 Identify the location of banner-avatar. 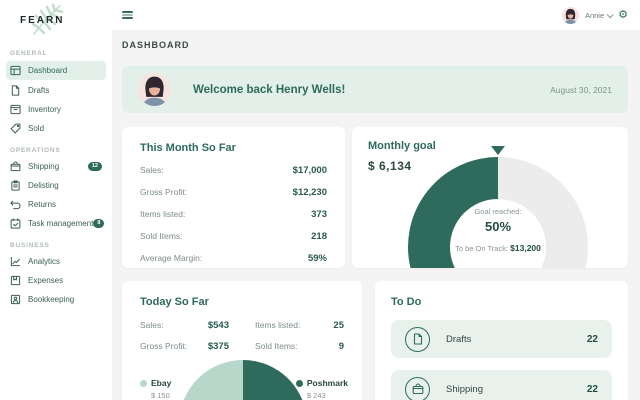
(154, 89).